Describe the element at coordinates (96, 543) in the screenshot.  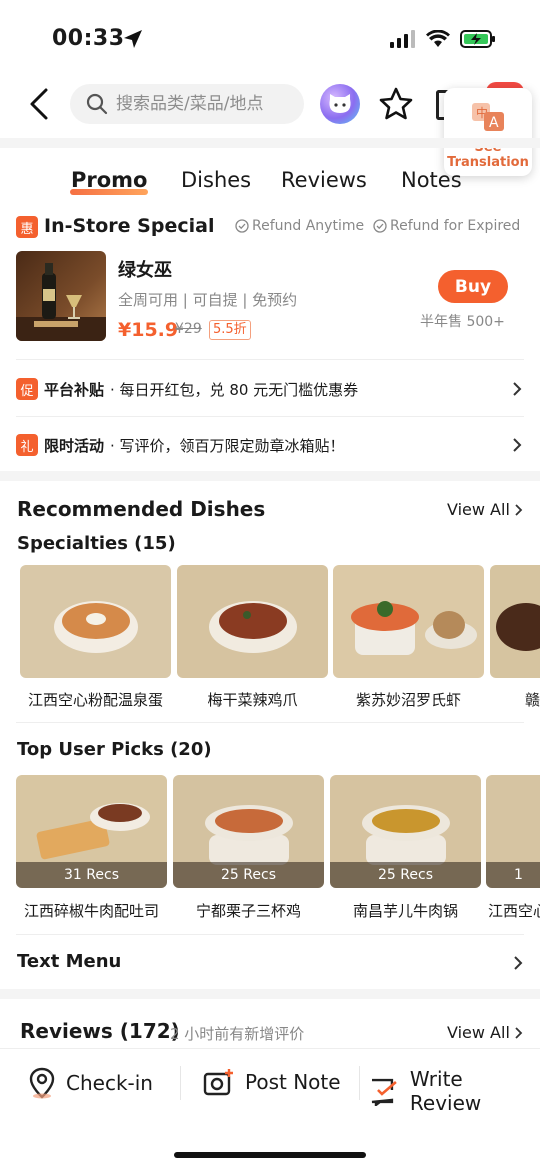
I see `specialties-title: Specialties (15)` at that location.